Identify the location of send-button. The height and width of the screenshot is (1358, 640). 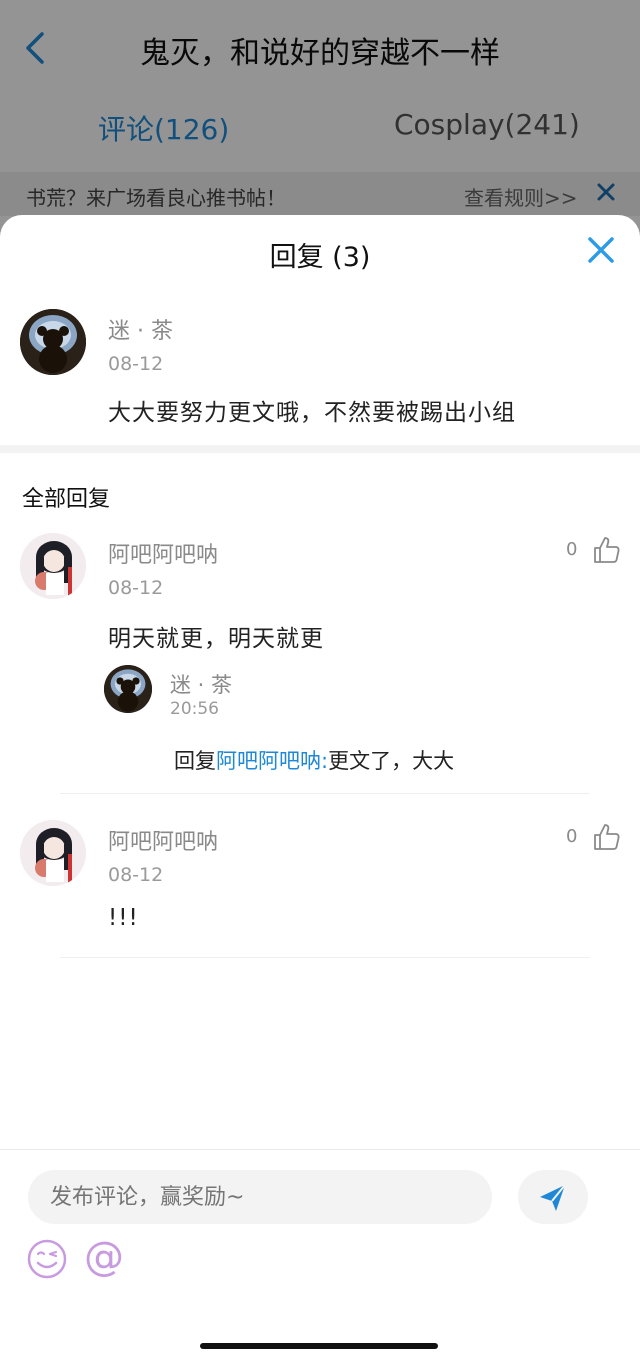
(553, 1197).